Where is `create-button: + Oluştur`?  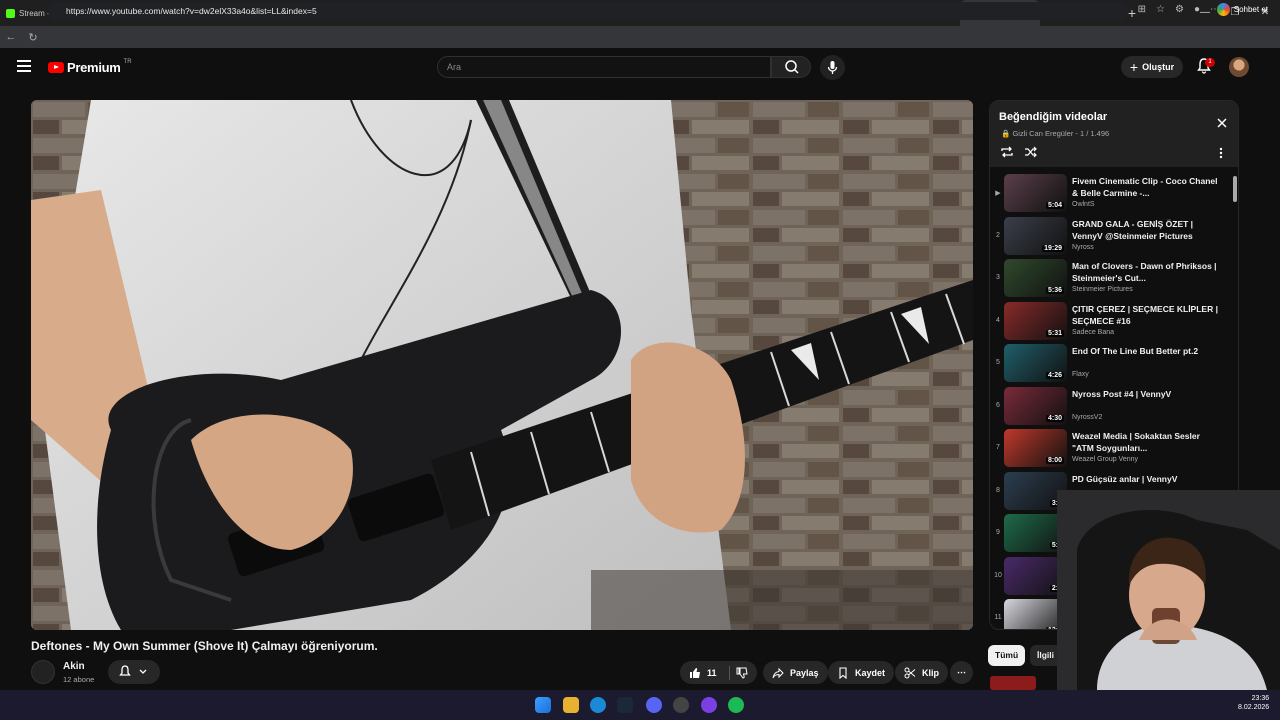 create-button: + Oluştur is located at coordinates (1152, 67).